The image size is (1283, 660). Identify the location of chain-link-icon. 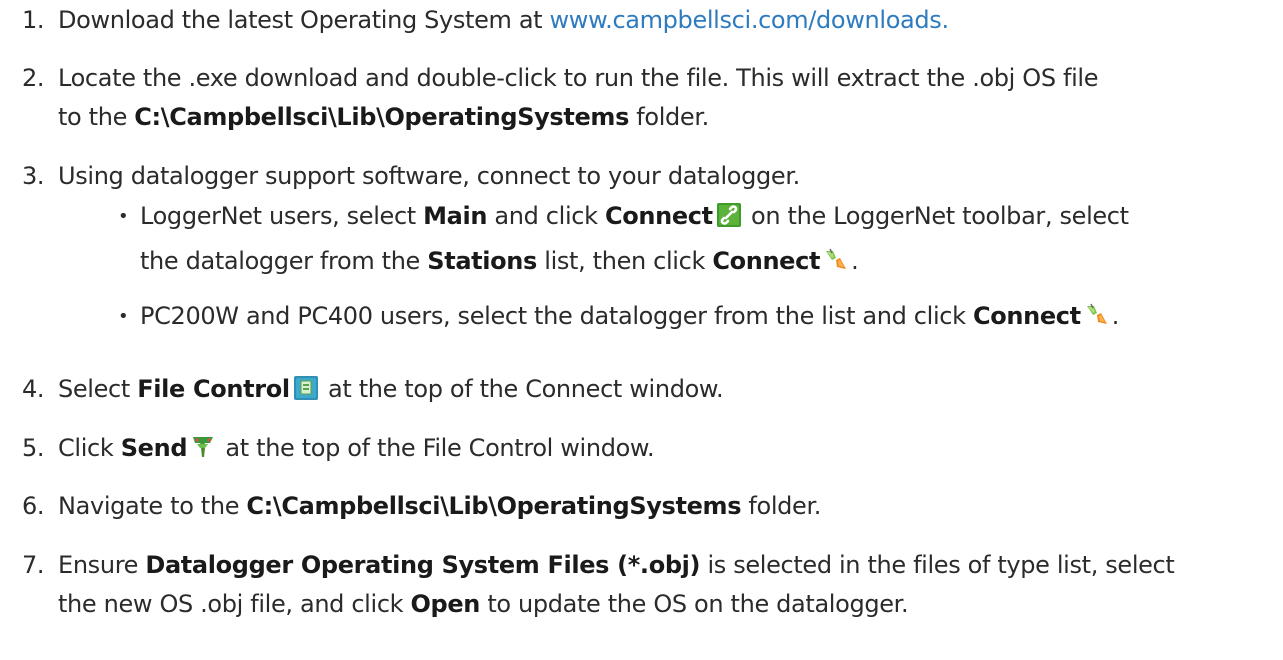
(728, 215).